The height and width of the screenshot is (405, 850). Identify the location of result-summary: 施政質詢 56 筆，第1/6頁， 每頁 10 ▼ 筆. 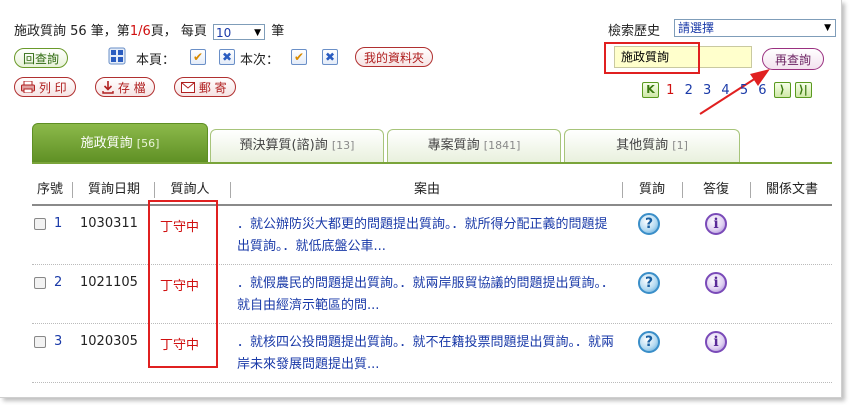
(149, 30).